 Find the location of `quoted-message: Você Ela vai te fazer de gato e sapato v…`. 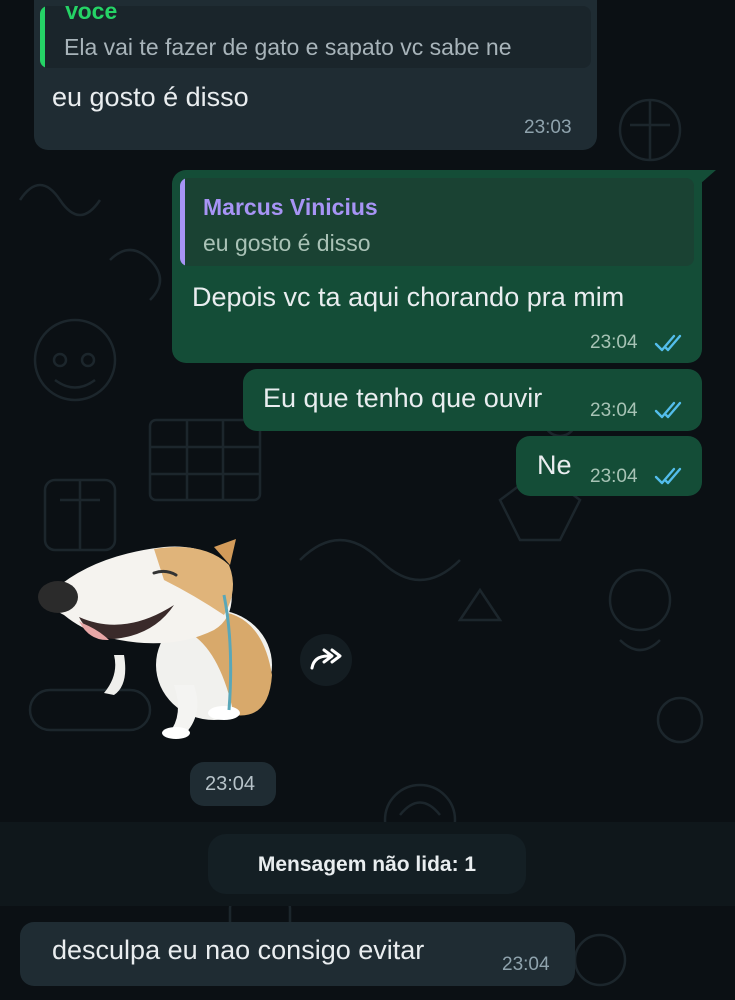

quoted-message: Você Ela vai te fazer de gato e sapato v… is located at coordinates (315, 37).